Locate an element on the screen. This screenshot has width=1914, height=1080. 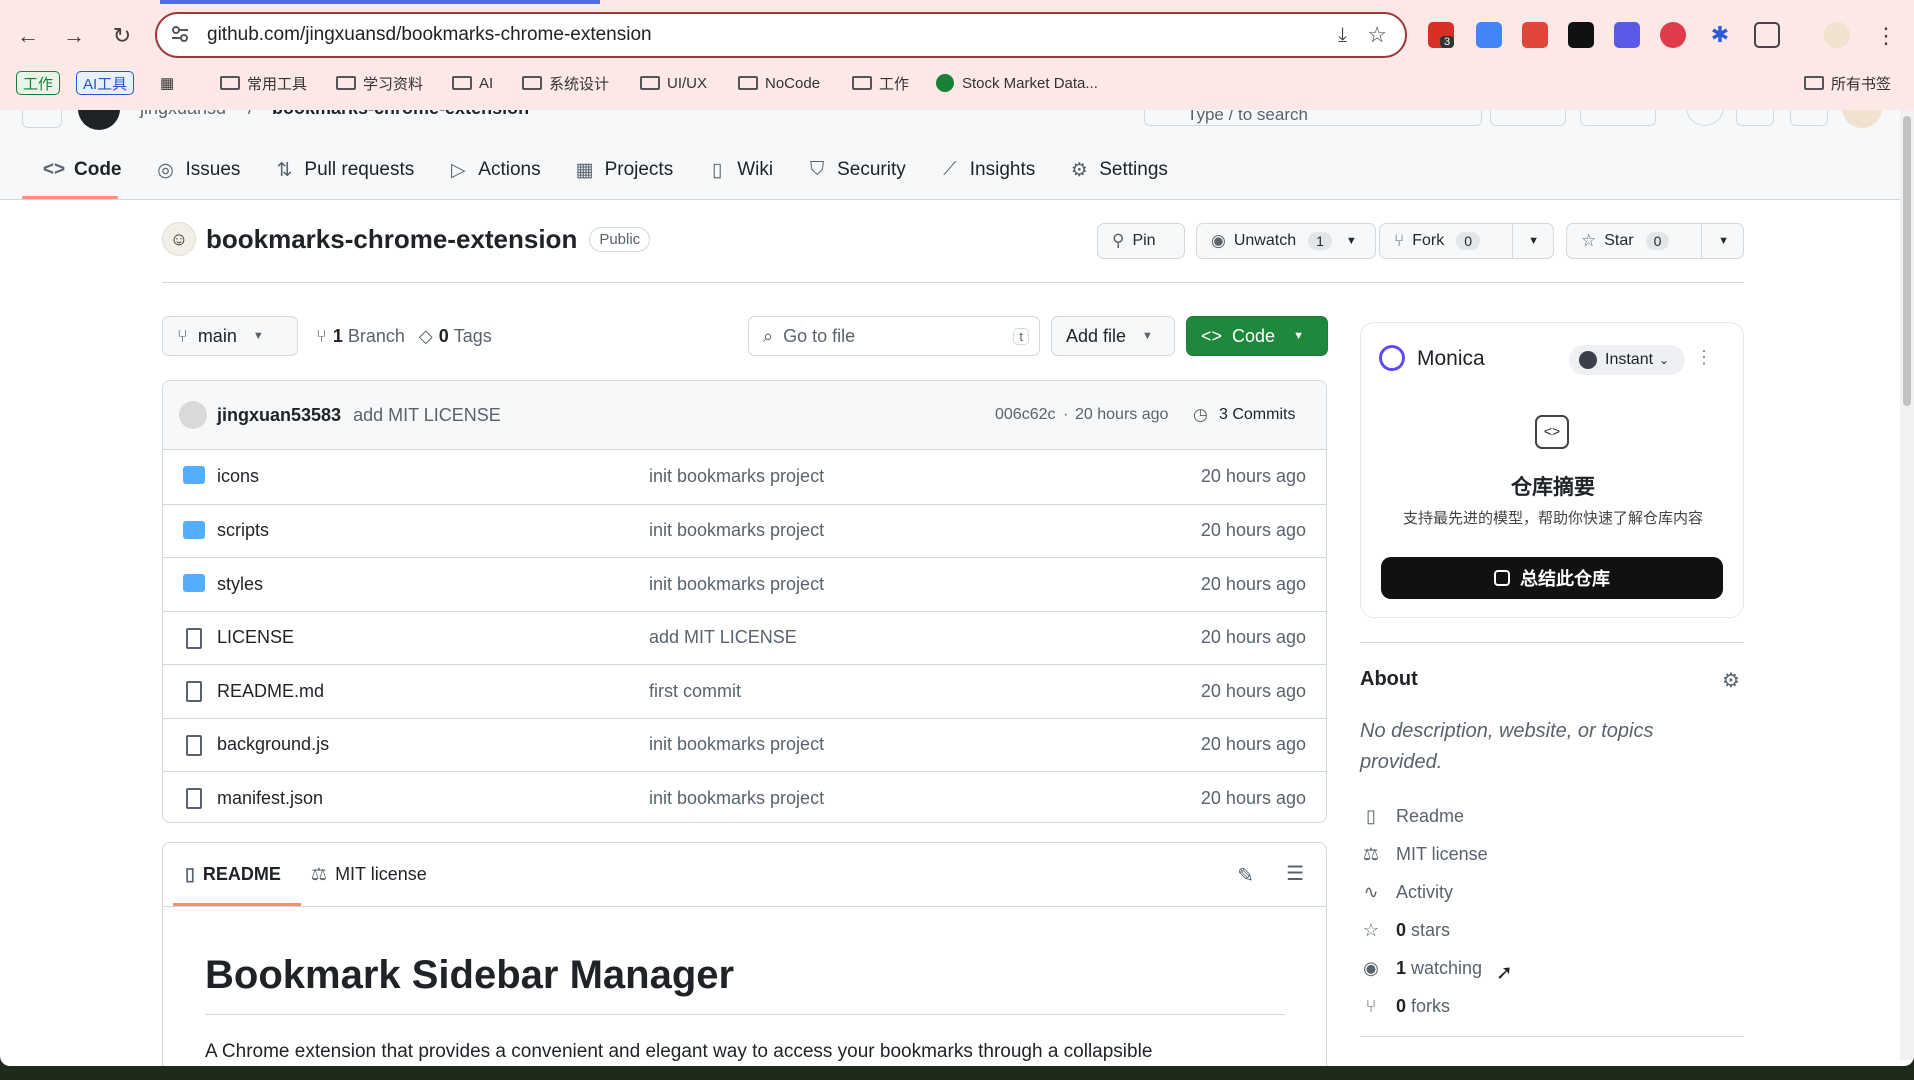
site-settings-icon is located at coordinates (180, 34).